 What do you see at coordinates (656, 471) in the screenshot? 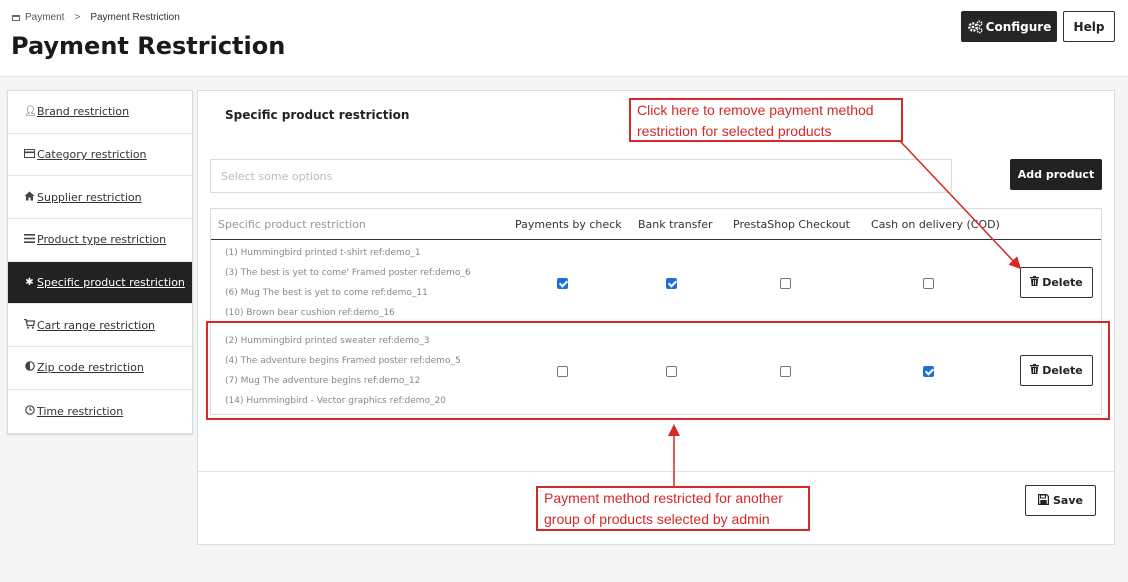
I see `panel-divider` at bounding box center [656, 471].